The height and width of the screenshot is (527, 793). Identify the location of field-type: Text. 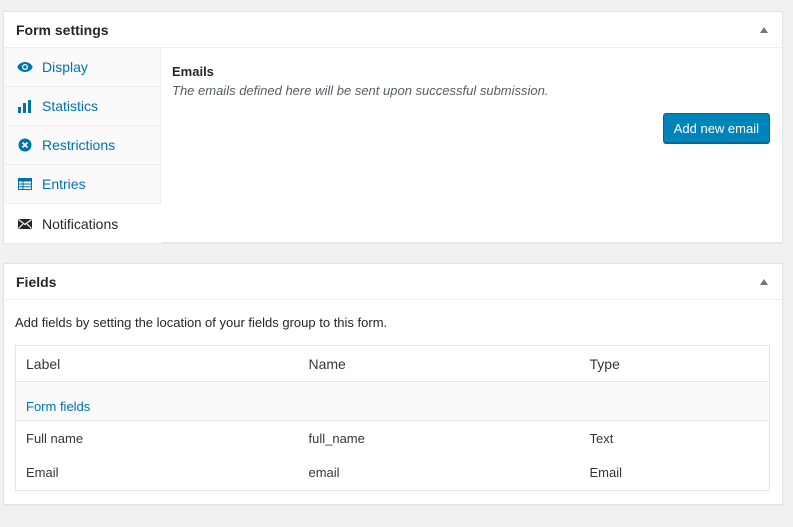
(601, 438).